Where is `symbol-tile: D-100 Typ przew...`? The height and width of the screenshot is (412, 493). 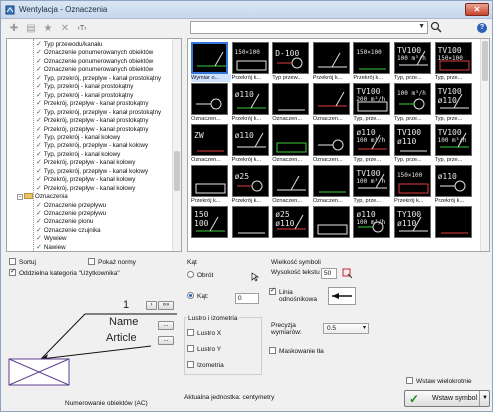 symbol-tile: D-100 Typ przew... is located at coordinates (291, 62).